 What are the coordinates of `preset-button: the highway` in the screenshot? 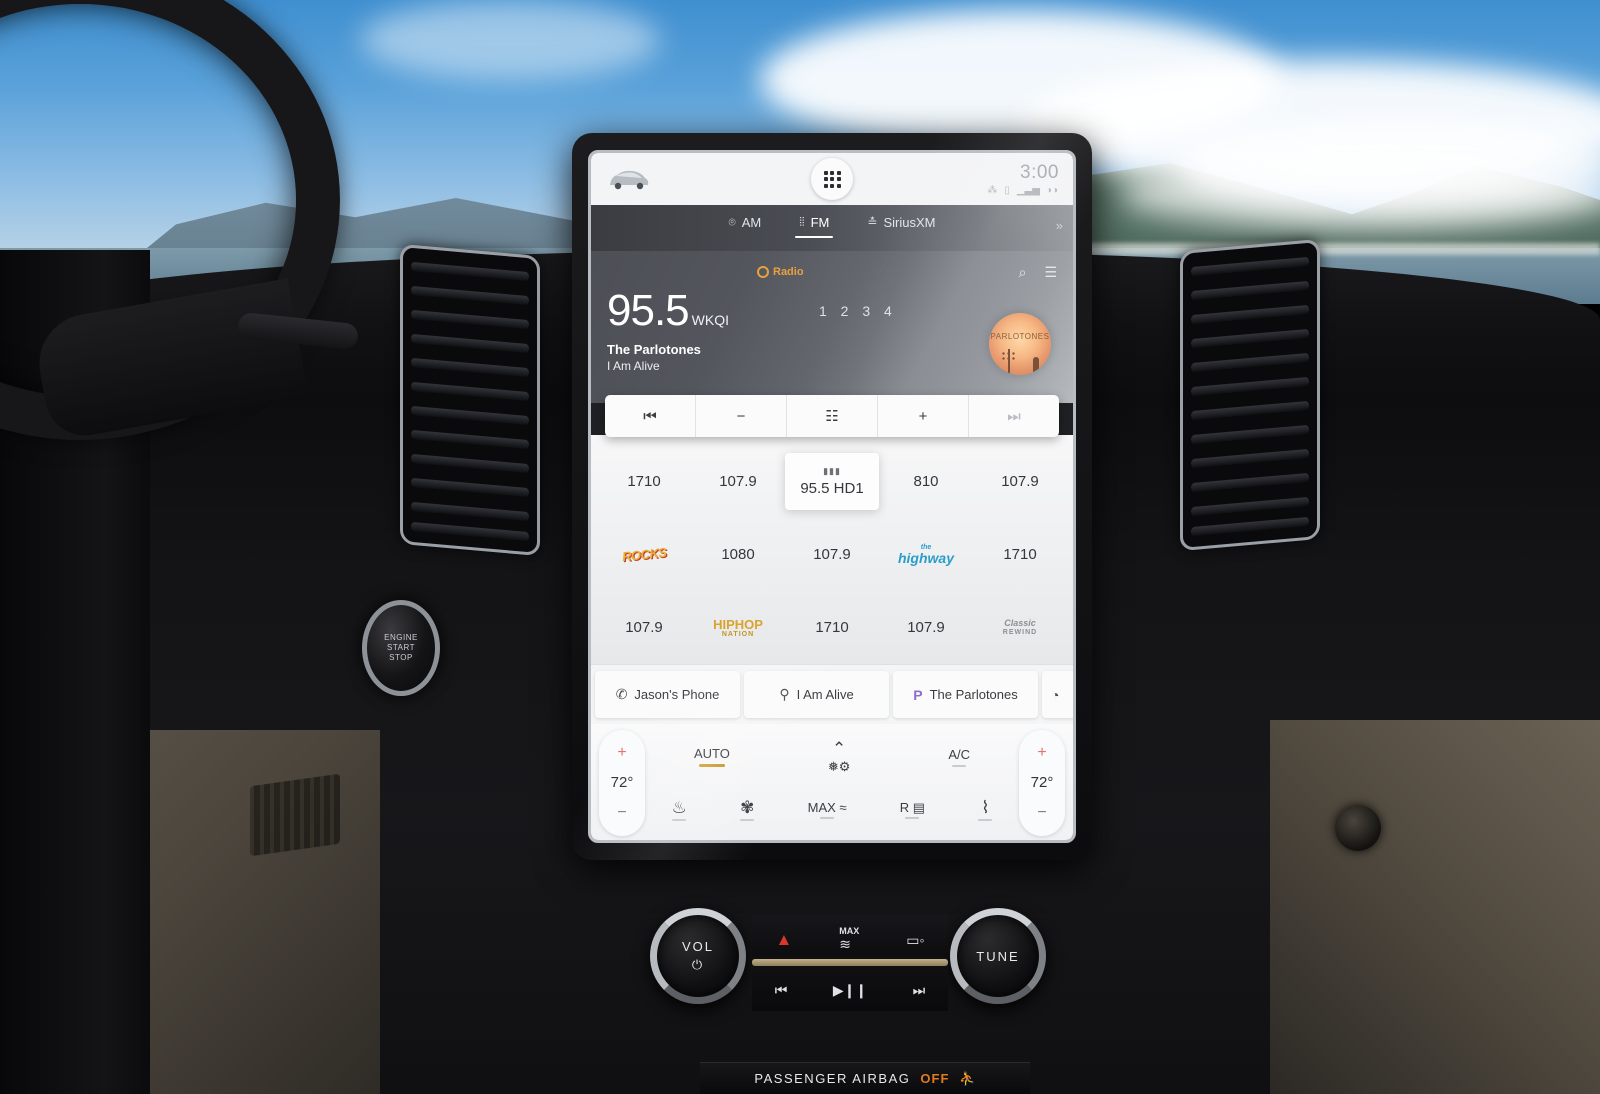 It's located at (926, 554).